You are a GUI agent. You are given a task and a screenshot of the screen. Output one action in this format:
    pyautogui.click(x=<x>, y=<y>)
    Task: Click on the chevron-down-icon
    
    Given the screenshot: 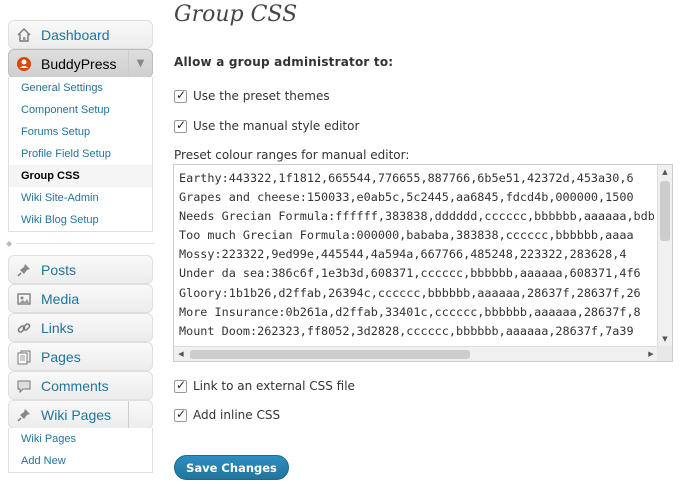 What is the action you would take?
    pyautogui.click(x=140, y=414)
    